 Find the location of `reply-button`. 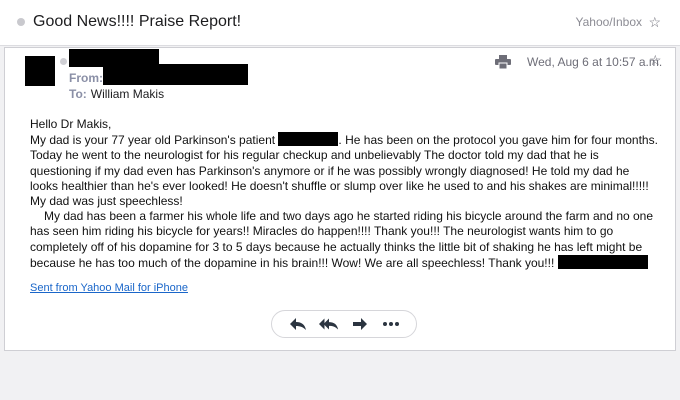

reply-button is located at coordinates (298, 324).